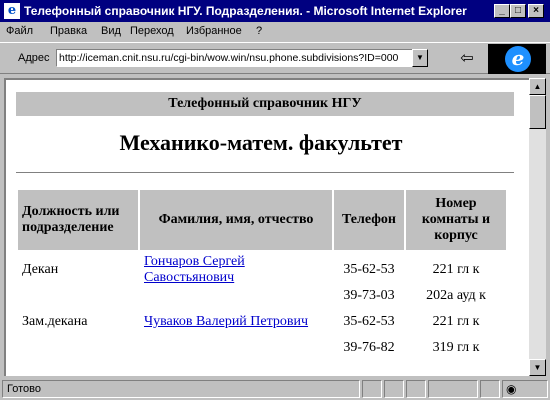 The image size is (550, 400). Describe the element at coordinates (467, 59) in the screenshot. I see `back-arrow-icon: ⇦` at that location.